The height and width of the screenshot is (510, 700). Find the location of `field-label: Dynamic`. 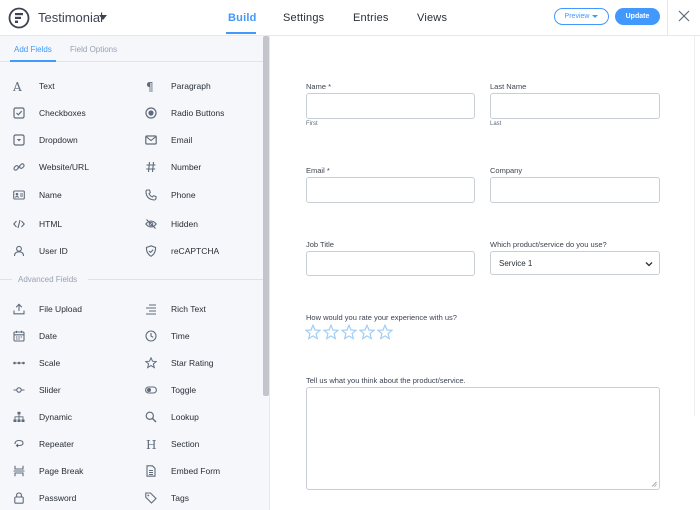

field-label: Dynamic is located at coordinates (56, 417).